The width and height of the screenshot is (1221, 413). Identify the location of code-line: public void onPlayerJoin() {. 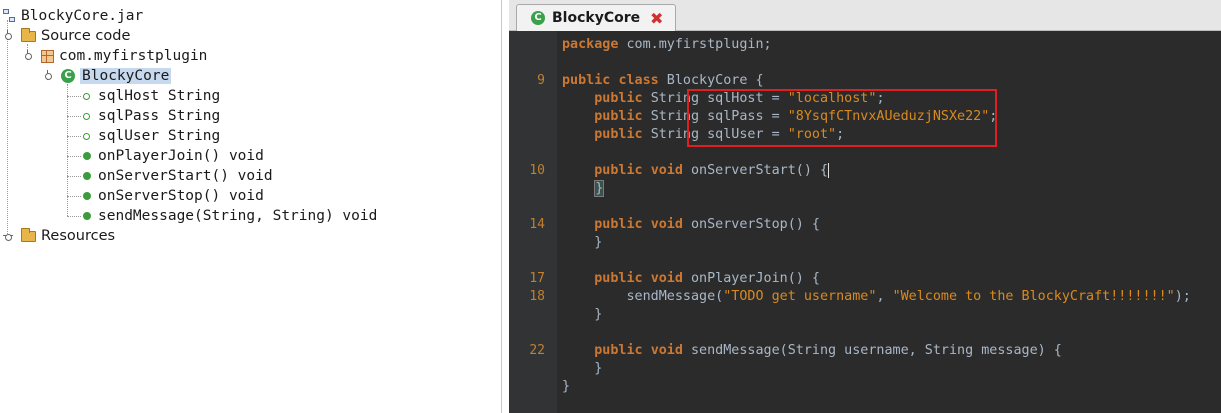
(691, 279).